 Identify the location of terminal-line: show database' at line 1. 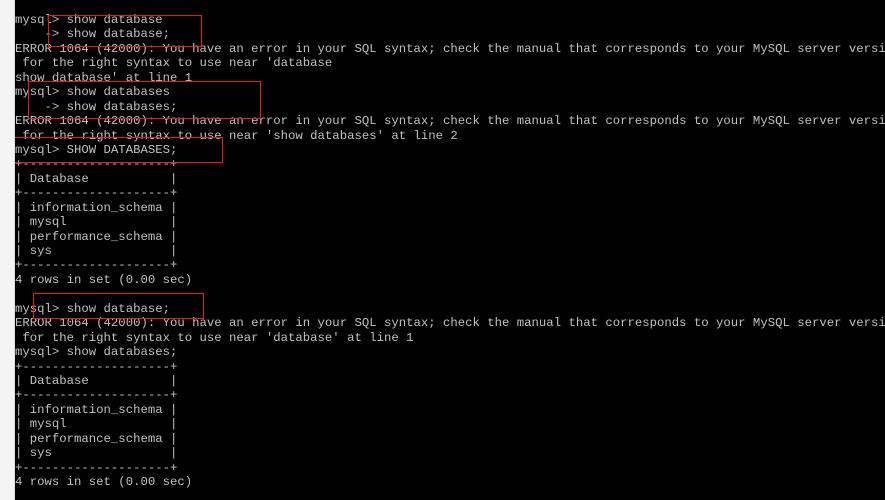
(104, 77).